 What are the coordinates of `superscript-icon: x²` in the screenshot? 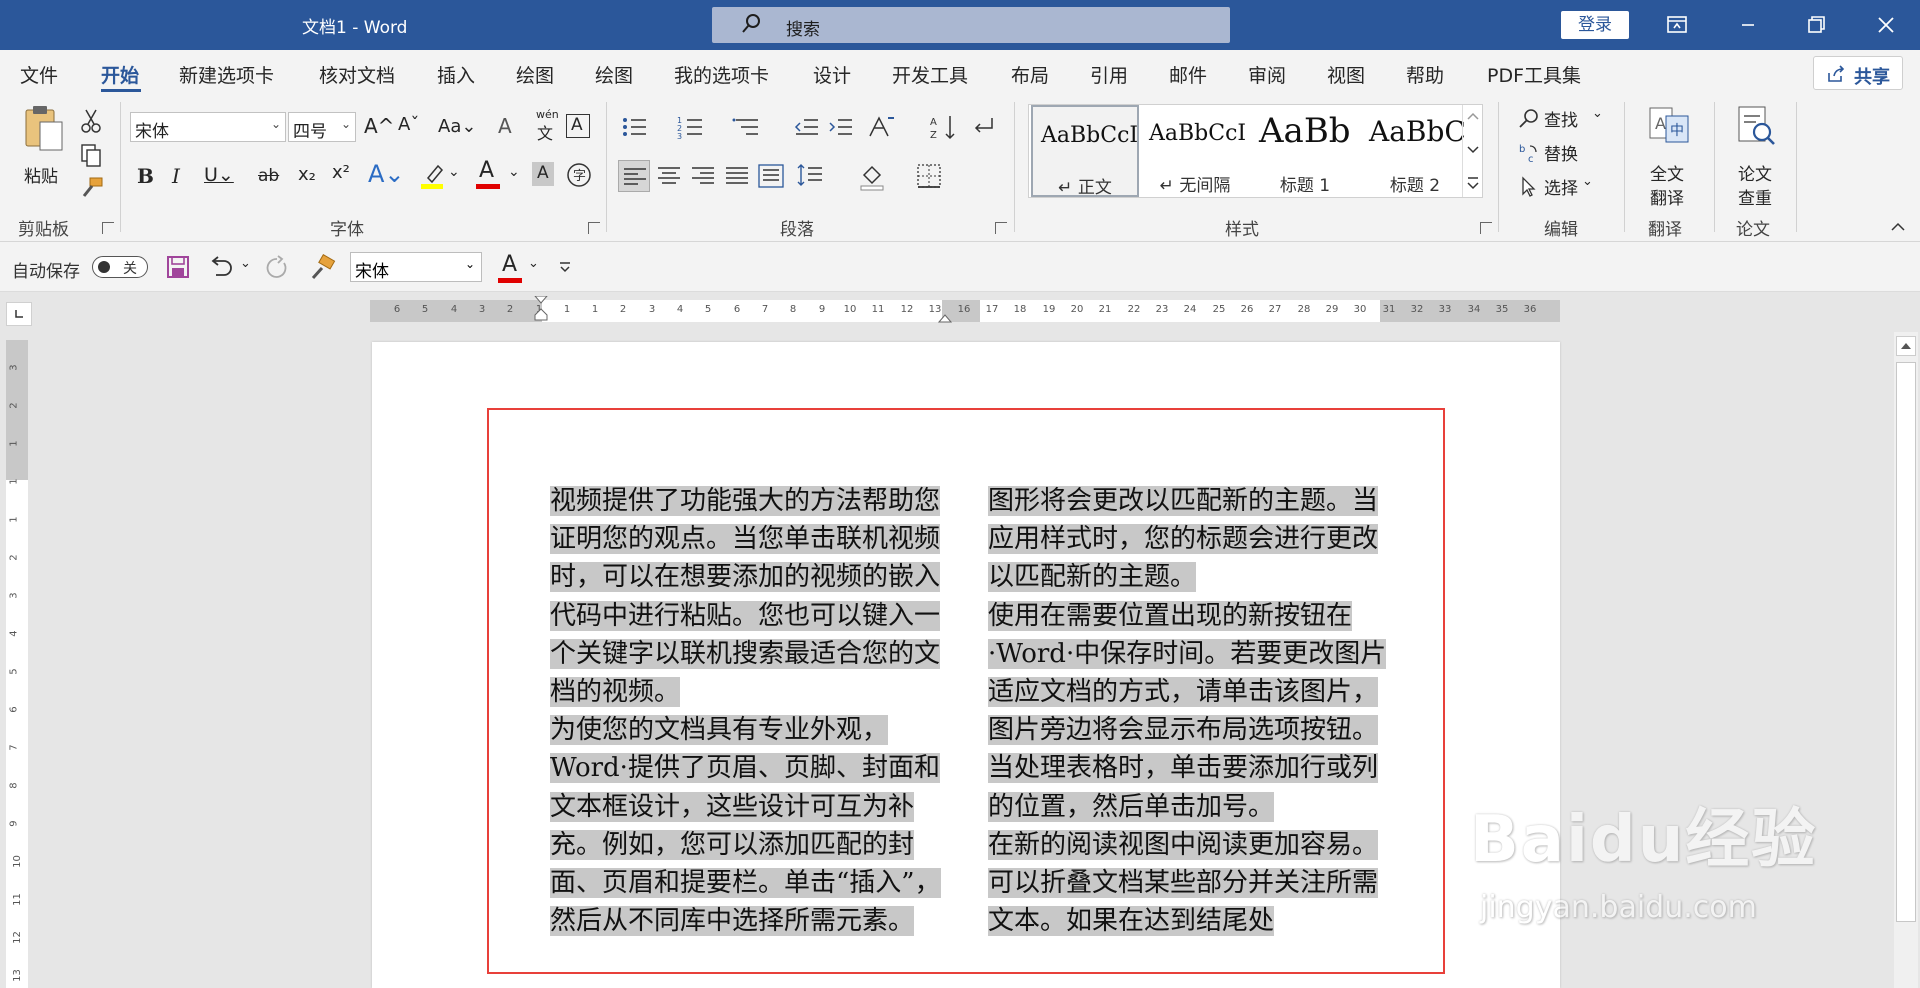 It's located at (341, 172).